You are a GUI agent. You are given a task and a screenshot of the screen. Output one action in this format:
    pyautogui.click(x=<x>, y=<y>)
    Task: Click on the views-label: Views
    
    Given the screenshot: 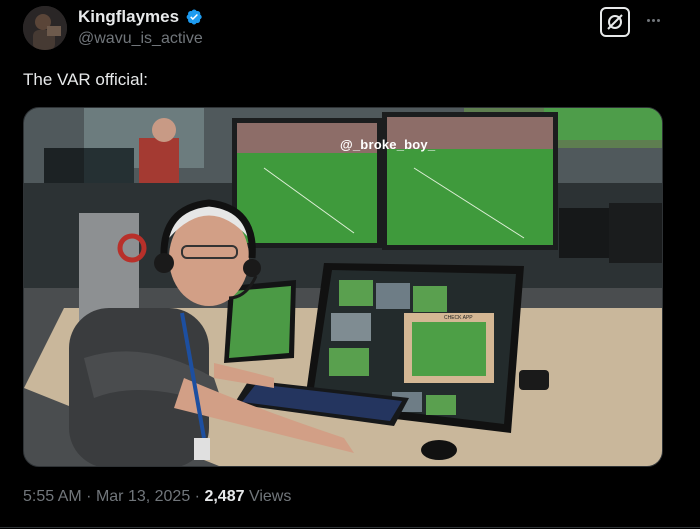 What is the action you would take?
    pyautogui.click(x=270, y=496)
    